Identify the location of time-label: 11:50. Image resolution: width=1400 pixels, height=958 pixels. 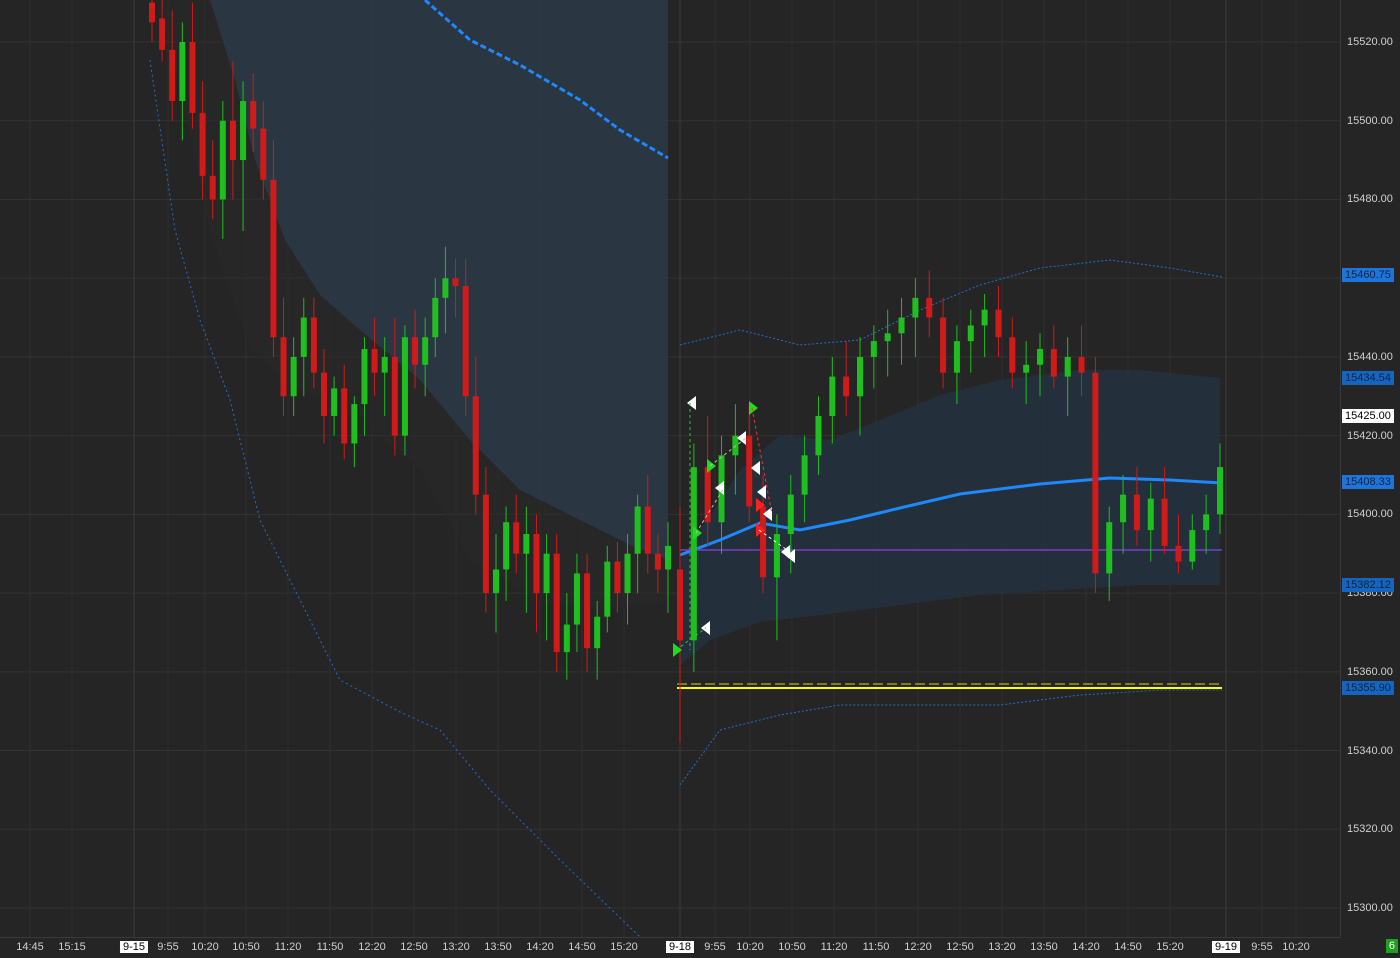
(330, 947).